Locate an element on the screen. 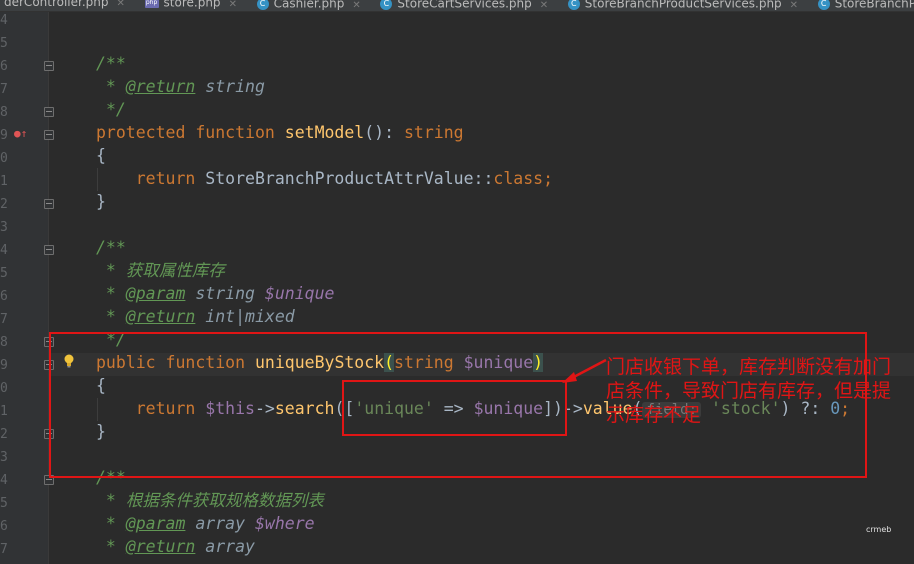  code-line: * @param string $unique is located at coordinates (215, 293).